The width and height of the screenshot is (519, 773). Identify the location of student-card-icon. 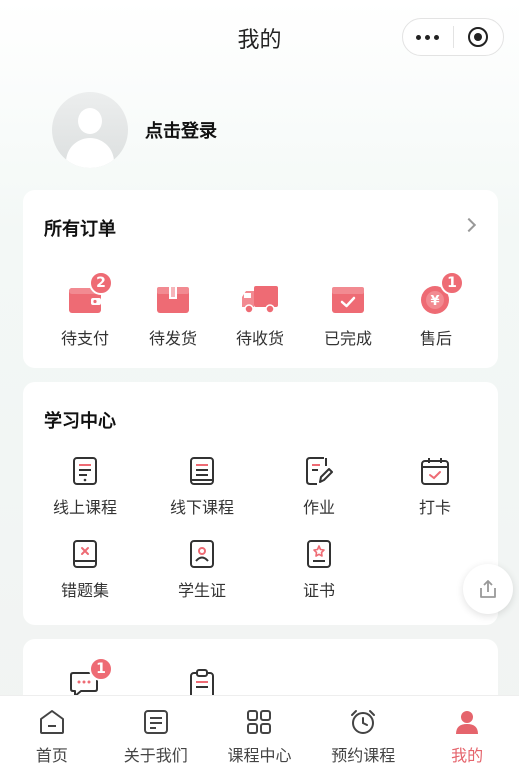
(202, 554).